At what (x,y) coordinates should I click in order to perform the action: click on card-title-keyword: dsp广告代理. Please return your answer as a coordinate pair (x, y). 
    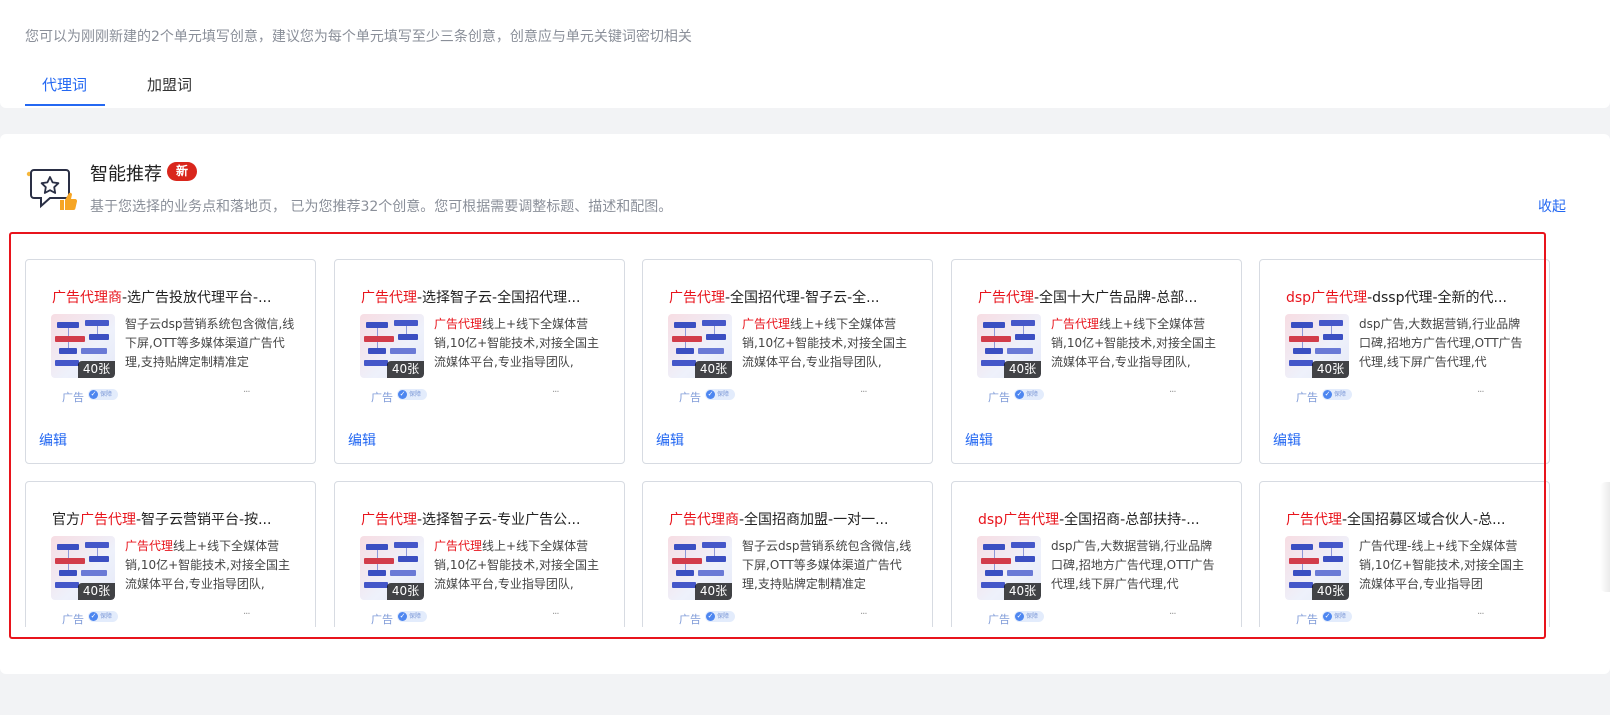
    Looking at the image, I should click on (1019, 520).